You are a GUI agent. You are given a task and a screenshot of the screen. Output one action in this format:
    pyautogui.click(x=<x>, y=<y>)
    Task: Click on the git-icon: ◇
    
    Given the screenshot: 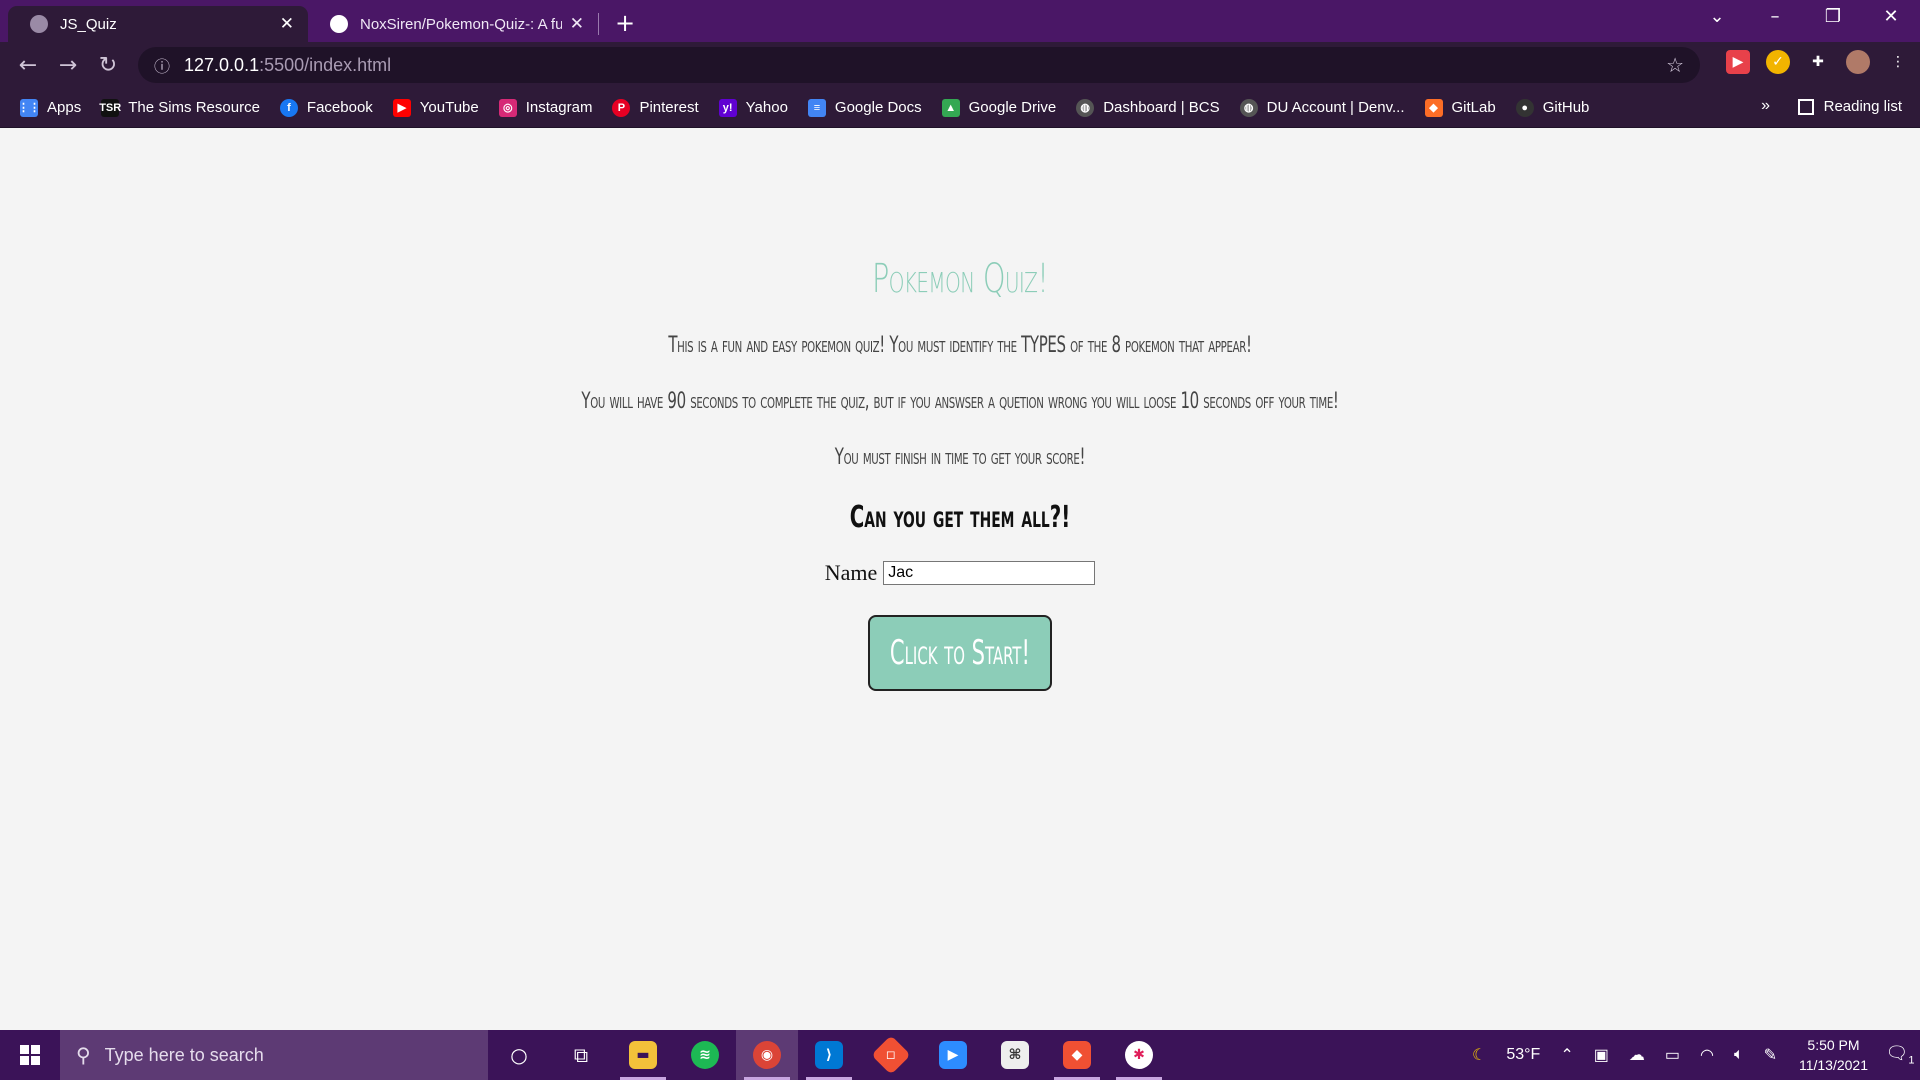 What is the action you would take?
    pyautogui.click(x=891, y=1055)
    